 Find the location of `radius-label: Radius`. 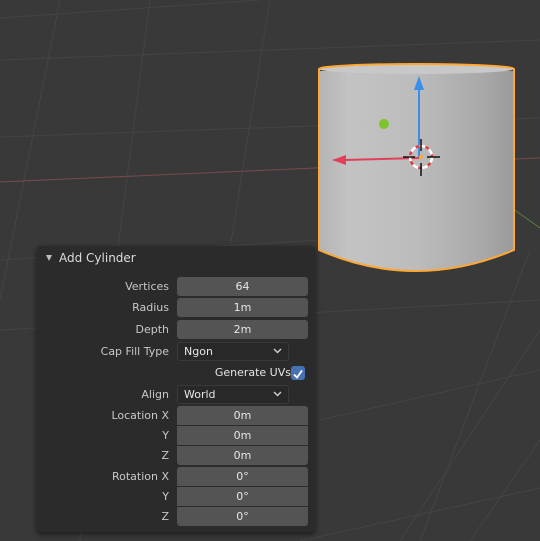

radius-label: Radius is located at coordinates (150, 307).